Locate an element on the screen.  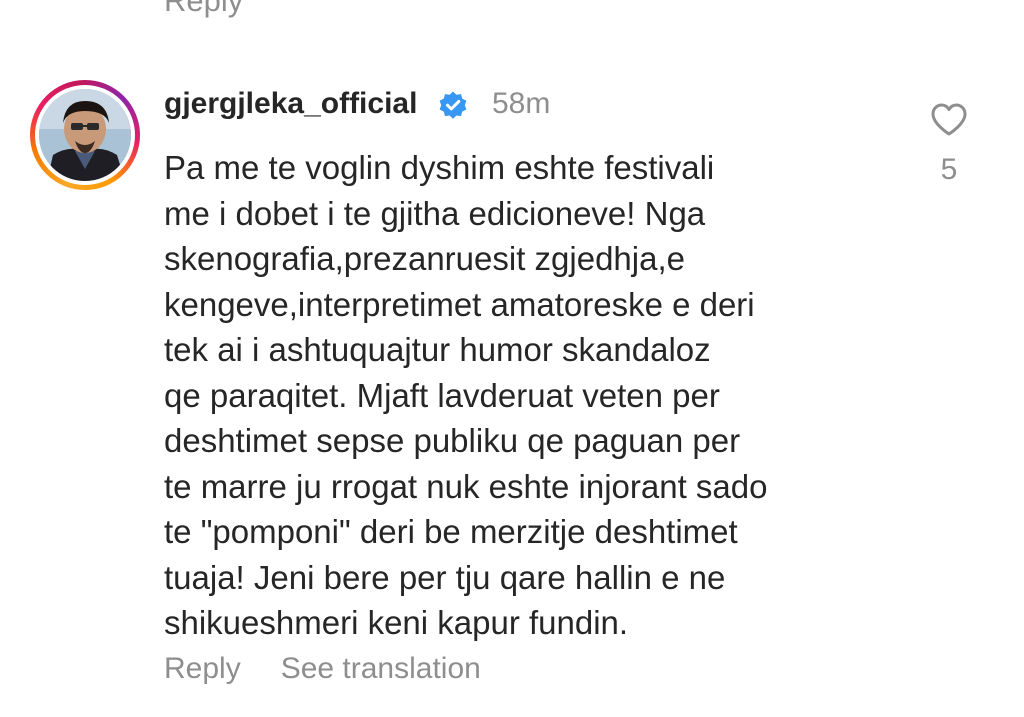
see-translation-button: See translation is located at coordinates (381, 668).